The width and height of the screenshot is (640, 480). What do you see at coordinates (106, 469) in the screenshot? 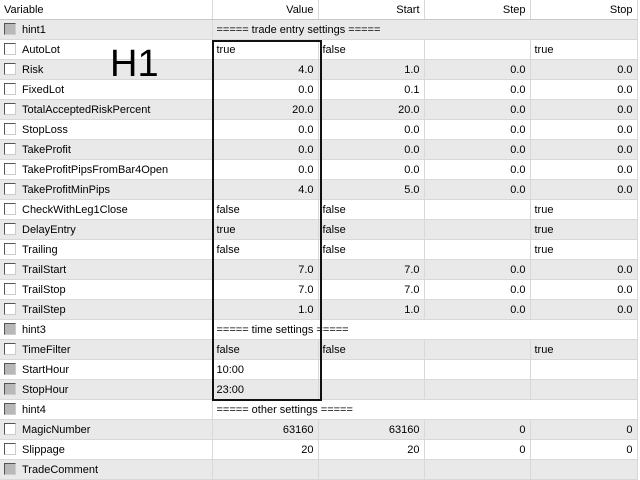
I see `variable-cell: TradeComment` at bounding box center [106, 469].